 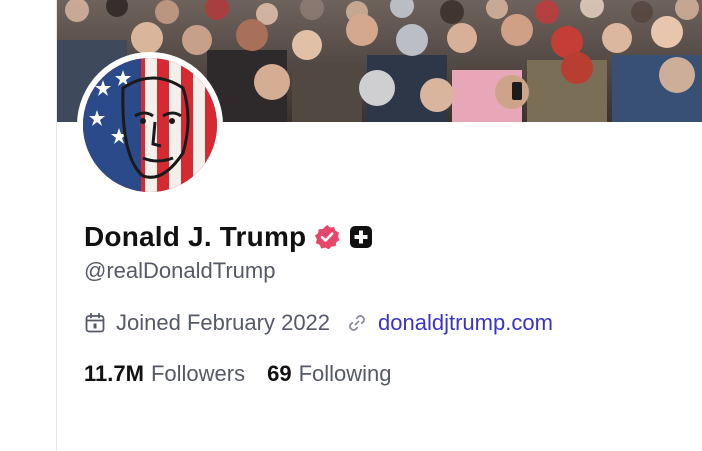 What do you see at coordinates (195, 236) in the screenshot?
I see `display-name: Donald J. Trump` at bounding box center [195, 236].